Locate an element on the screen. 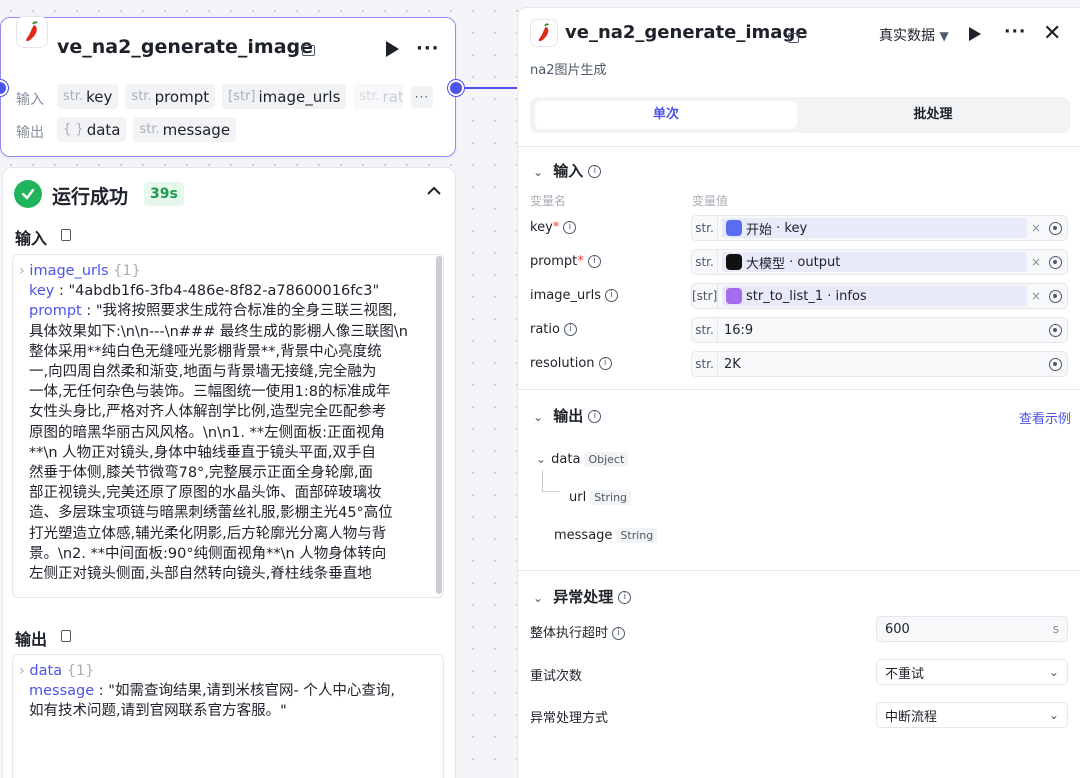  output-tree-message: message String is located at coordinates (606, 533).